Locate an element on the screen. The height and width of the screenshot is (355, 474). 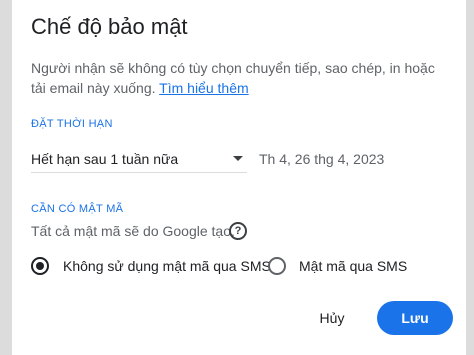
help-circle-icon: ? is located at coordinates (238, 231).